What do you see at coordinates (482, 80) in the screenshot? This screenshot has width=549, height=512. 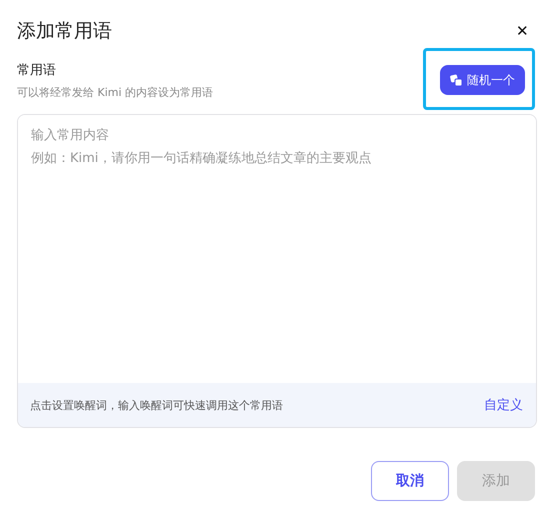 I see `random-button: 随机一个` at bounding box center [482, 80].